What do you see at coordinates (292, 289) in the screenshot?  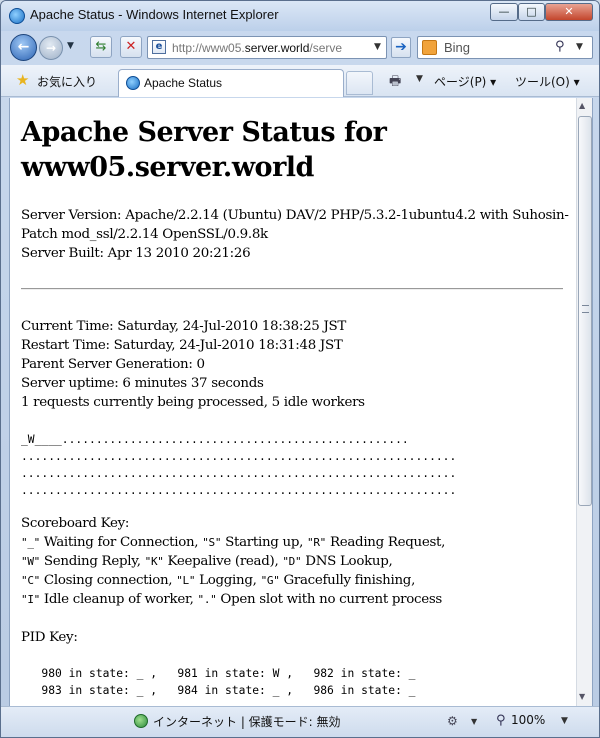 I see `divider` at bounding box center [292, 289].